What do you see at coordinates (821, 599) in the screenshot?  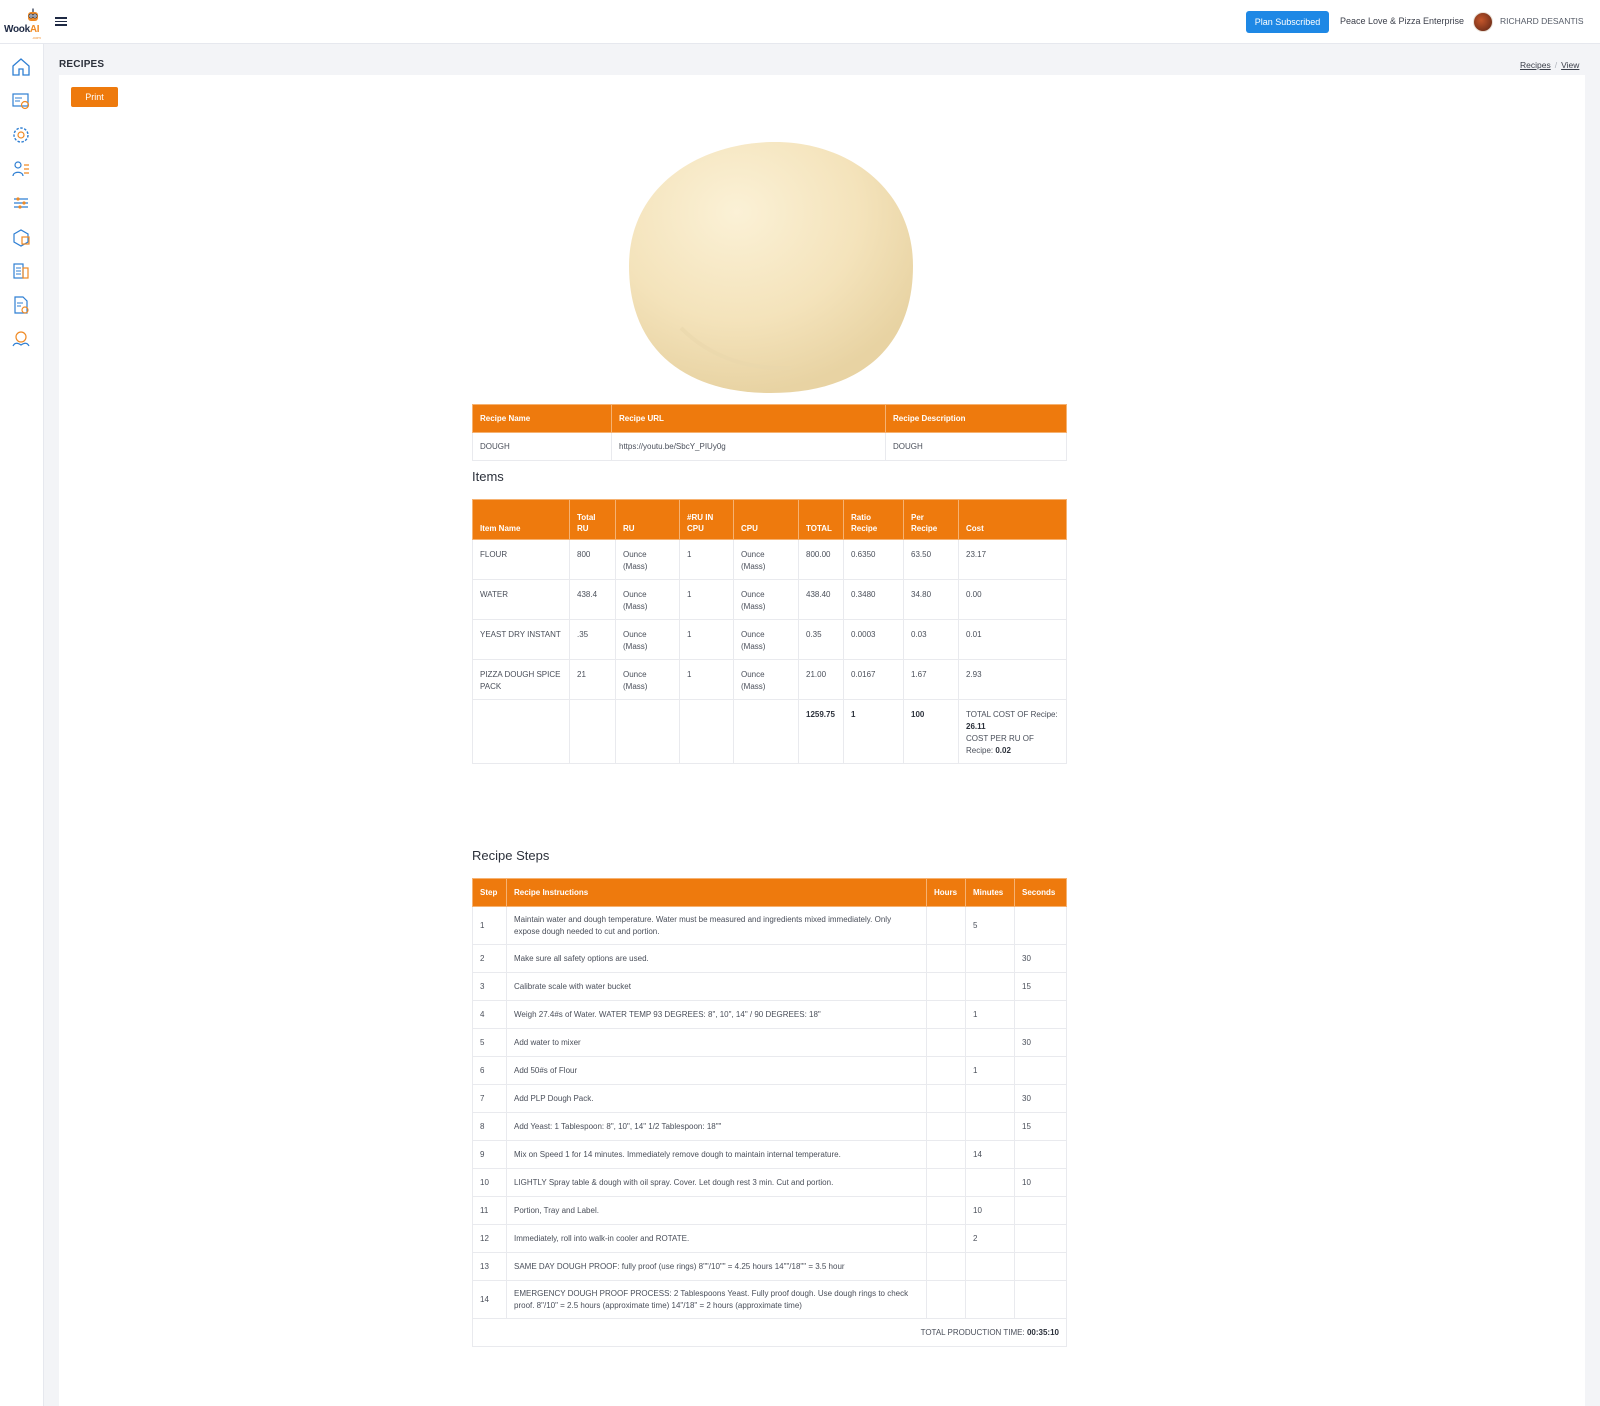 I see `item-total: 438.40` at bounding box center [821, 599].